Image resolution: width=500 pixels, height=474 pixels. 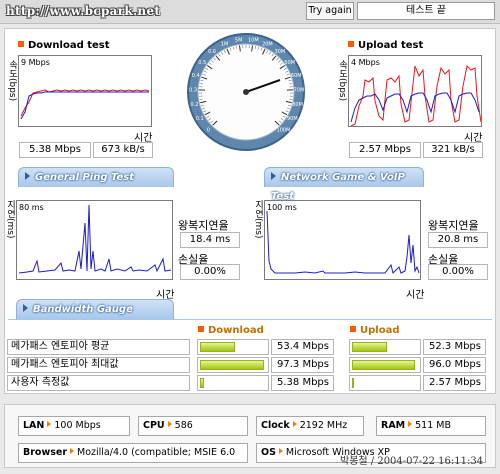 What do you see at coordinates (453, 225) in the screenshot?
I see `game-latency-label: 왕복지연율` at bounding box center [453, 225].